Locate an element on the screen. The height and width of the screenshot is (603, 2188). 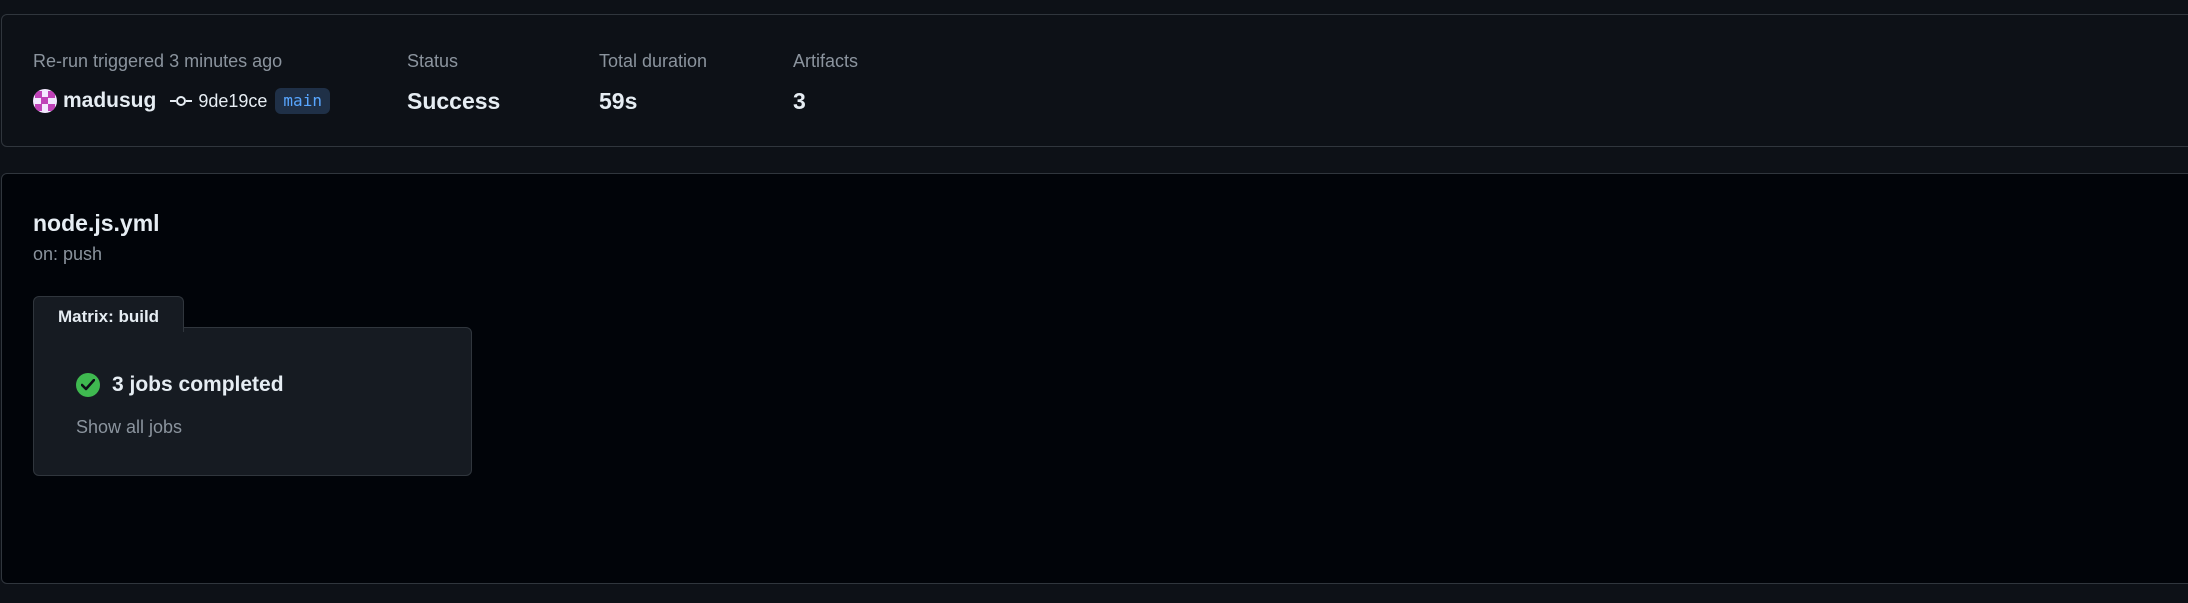
status-label: Status is located at coordinates (433, 61).